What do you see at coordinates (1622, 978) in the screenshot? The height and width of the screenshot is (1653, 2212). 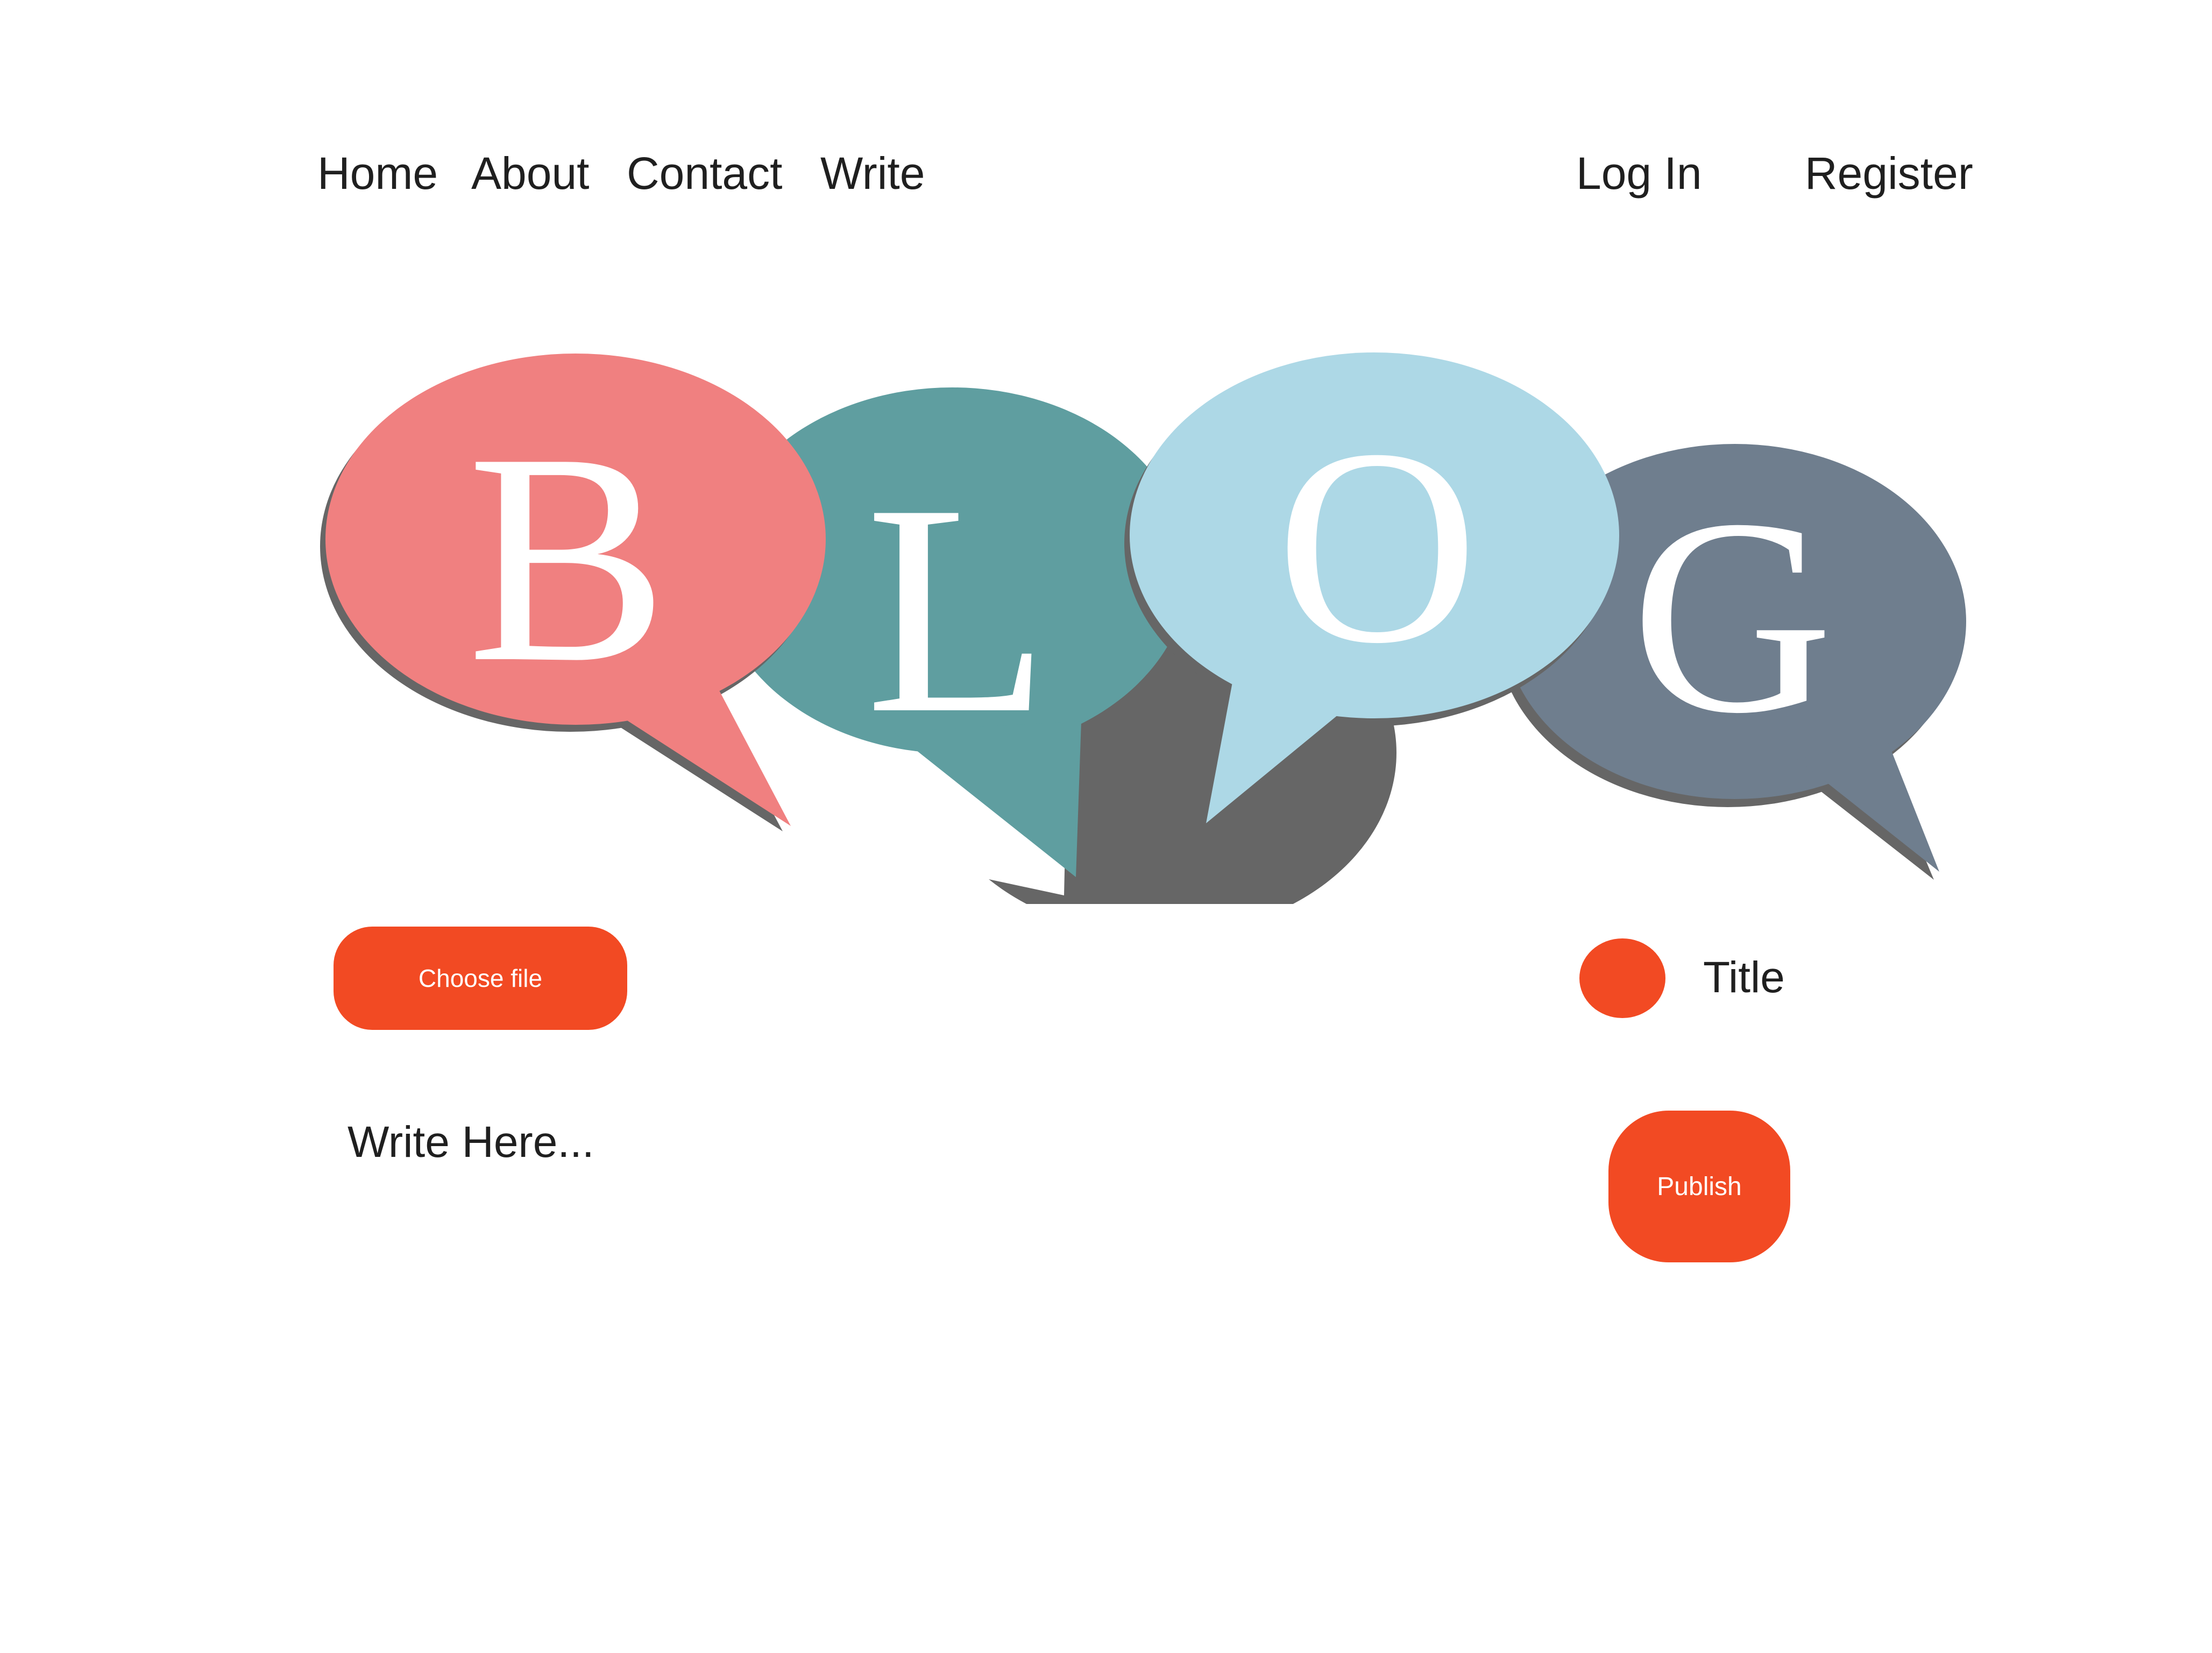 I see `title-radio` at bounding box center [1622, 978].